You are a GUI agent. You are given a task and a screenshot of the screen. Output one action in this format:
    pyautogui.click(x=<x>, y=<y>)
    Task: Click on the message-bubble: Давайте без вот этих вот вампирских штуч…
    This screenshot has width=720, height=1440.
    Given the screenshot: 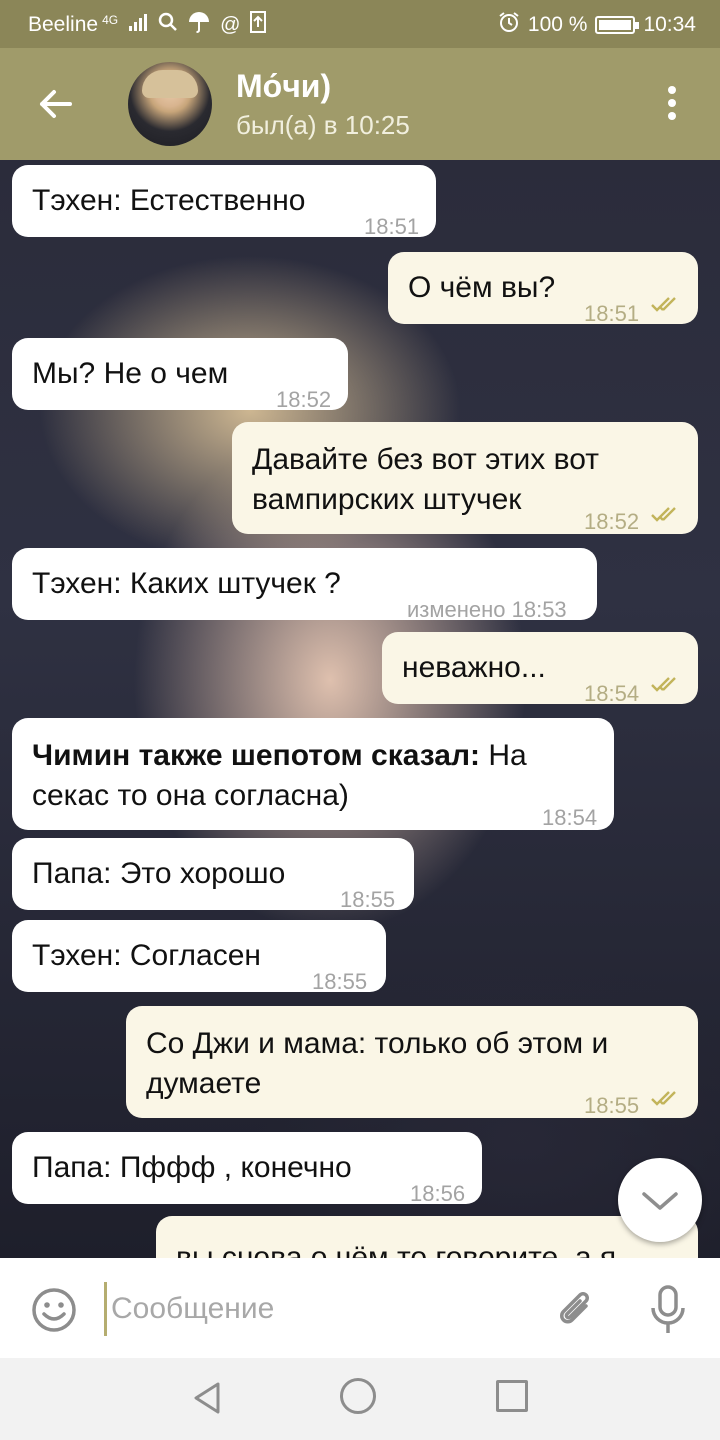 What is the action you would take?
    pyautogui.click(x=465, y=478)
    